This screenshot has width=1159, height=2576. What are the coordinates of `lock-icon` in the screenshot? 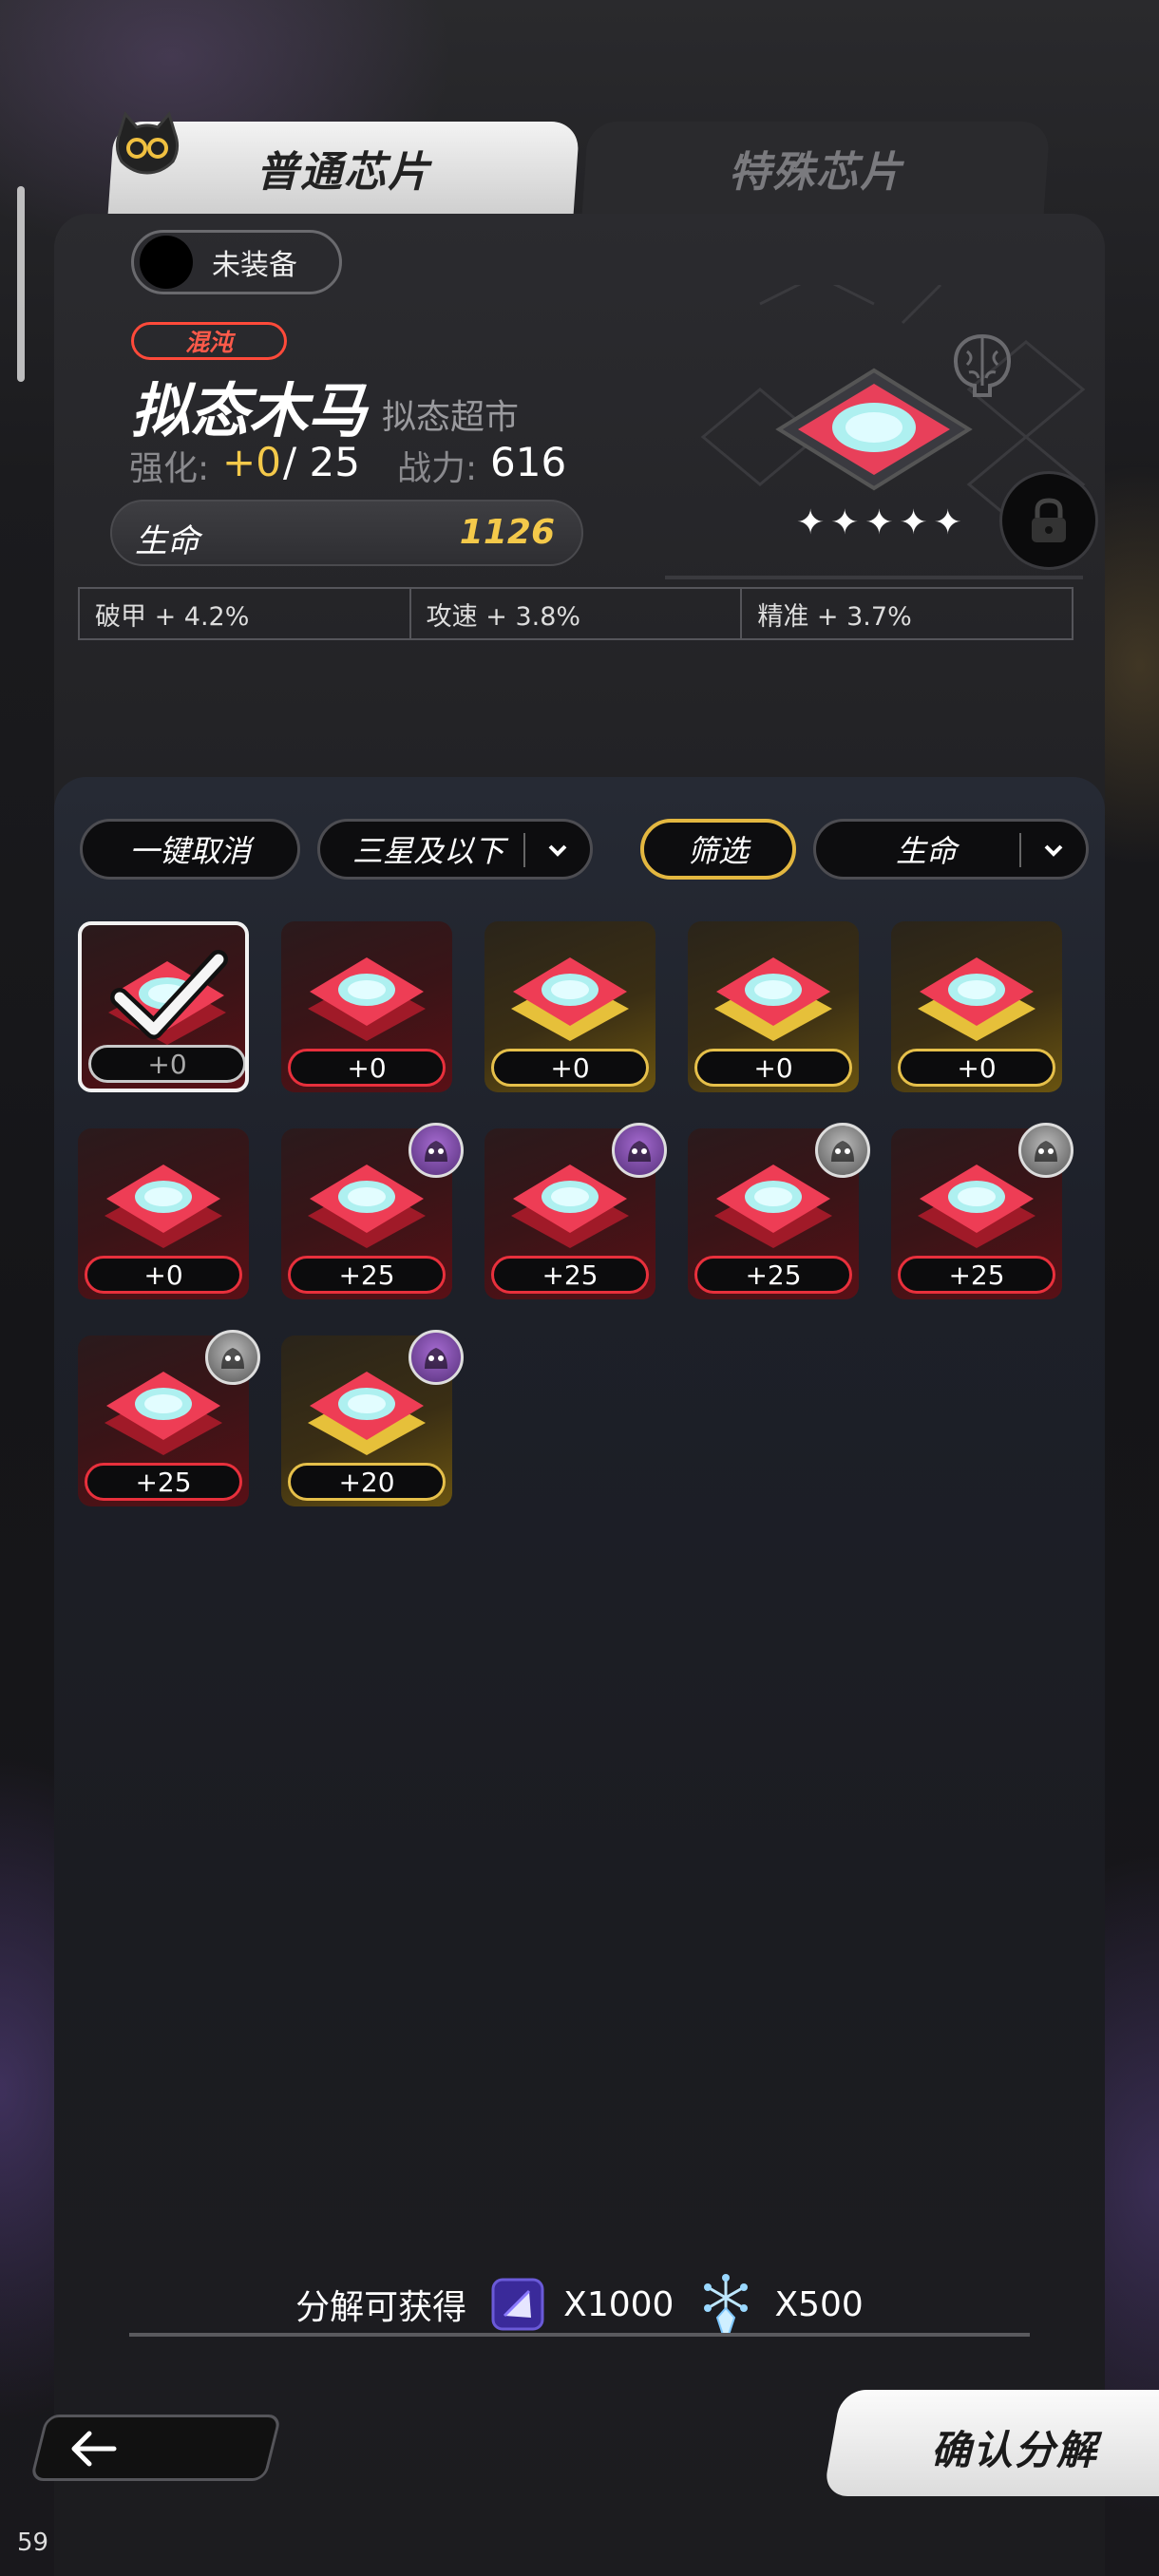 It's located at (1049, 520).